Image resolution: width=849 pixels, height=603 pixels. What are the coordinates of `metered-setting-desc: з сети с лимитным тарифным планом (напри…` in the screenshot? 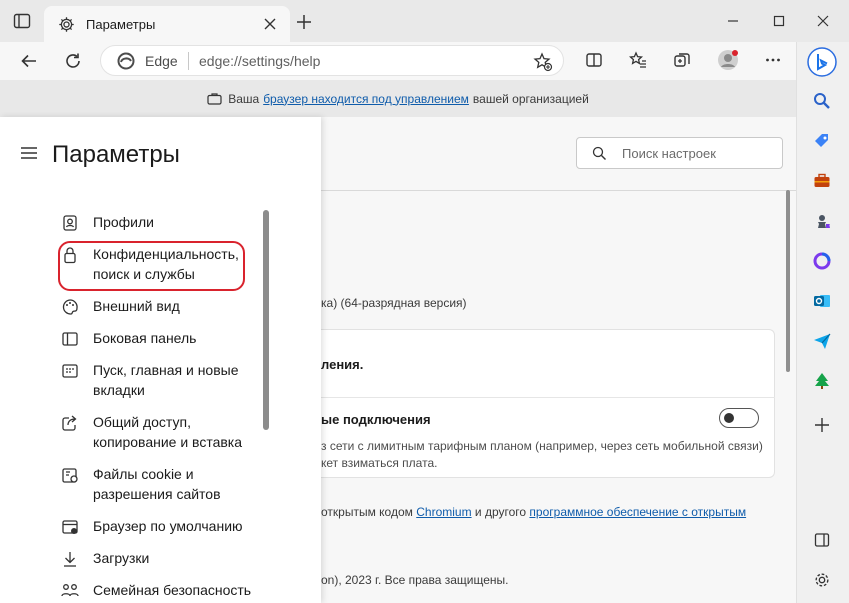 It's located at (542, 446).